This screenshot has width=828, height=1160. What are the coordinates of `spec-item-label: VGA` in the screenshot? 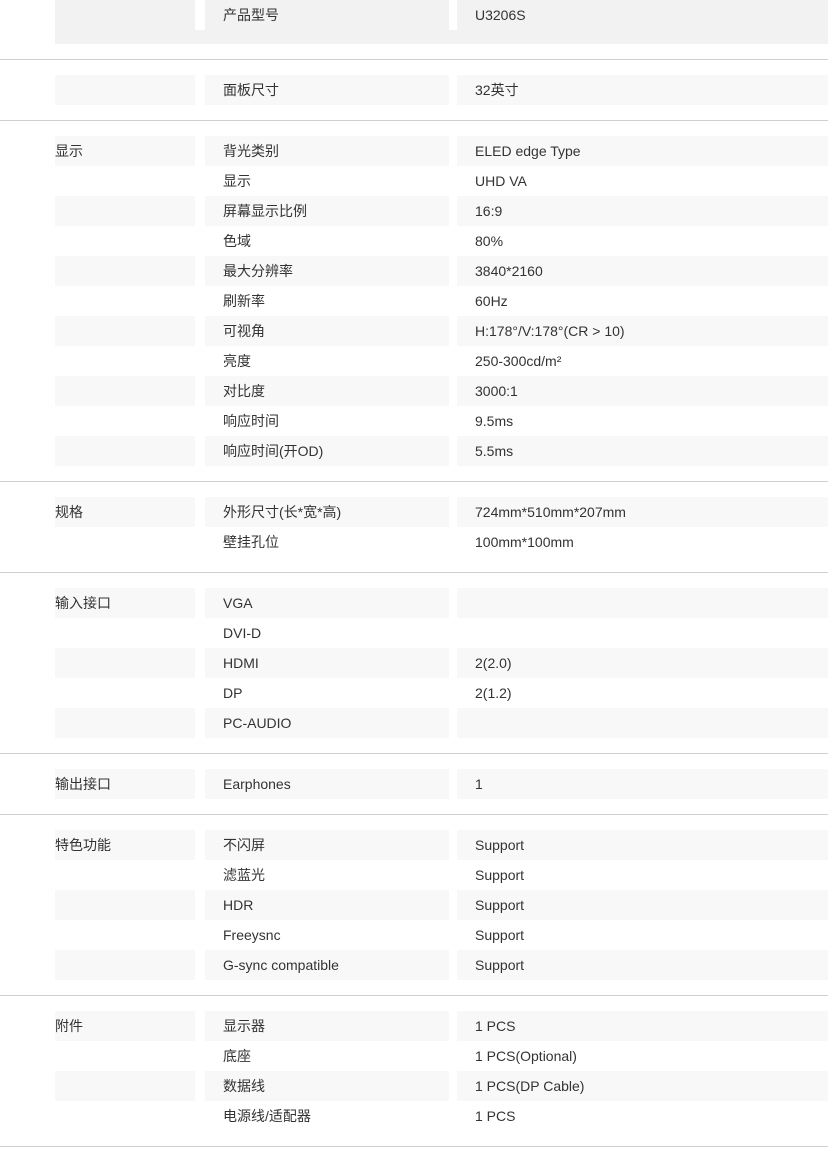 It's located at (327, 603).